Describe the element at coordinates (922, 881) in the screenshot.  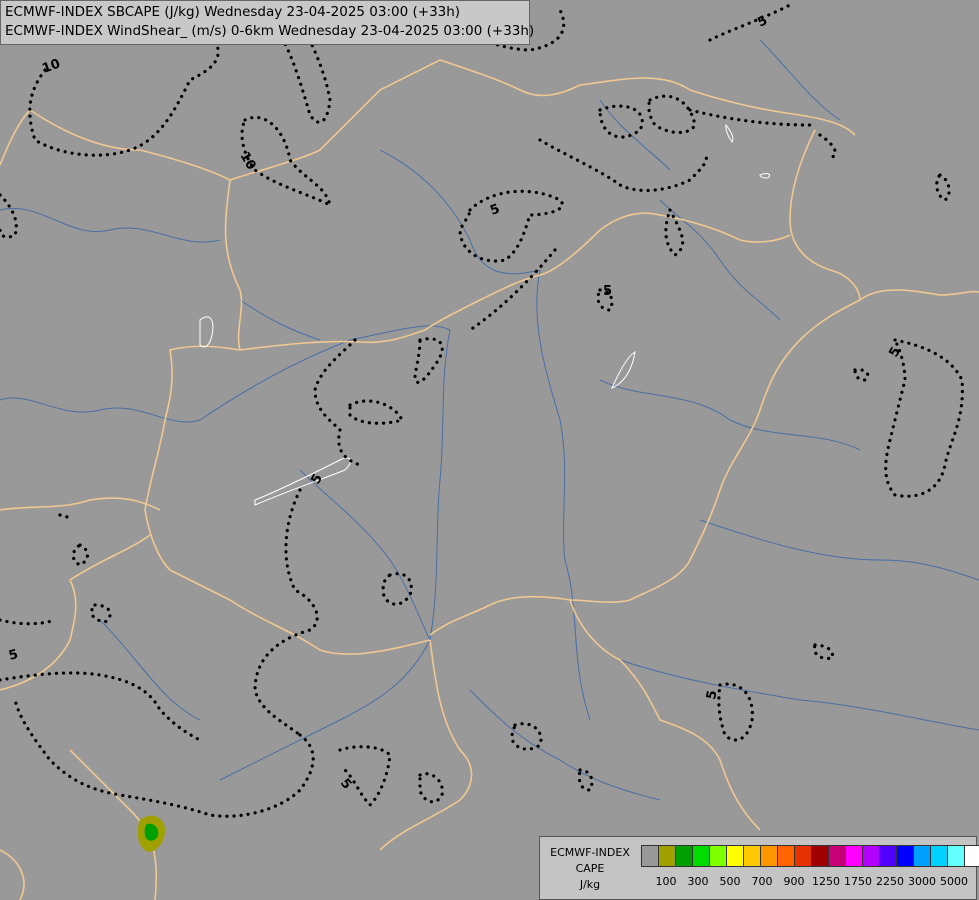
I see `legend-tick-label: 3000` at that location.